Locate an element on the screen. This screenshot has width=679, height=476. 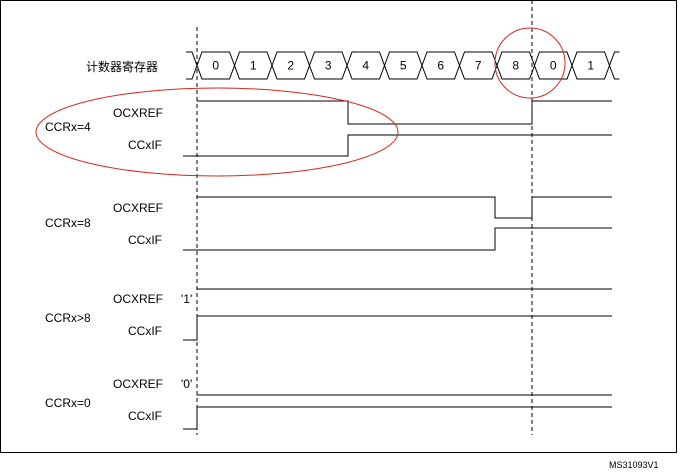
figure-id: MS31093V1 is located at coordinates (634, 465).